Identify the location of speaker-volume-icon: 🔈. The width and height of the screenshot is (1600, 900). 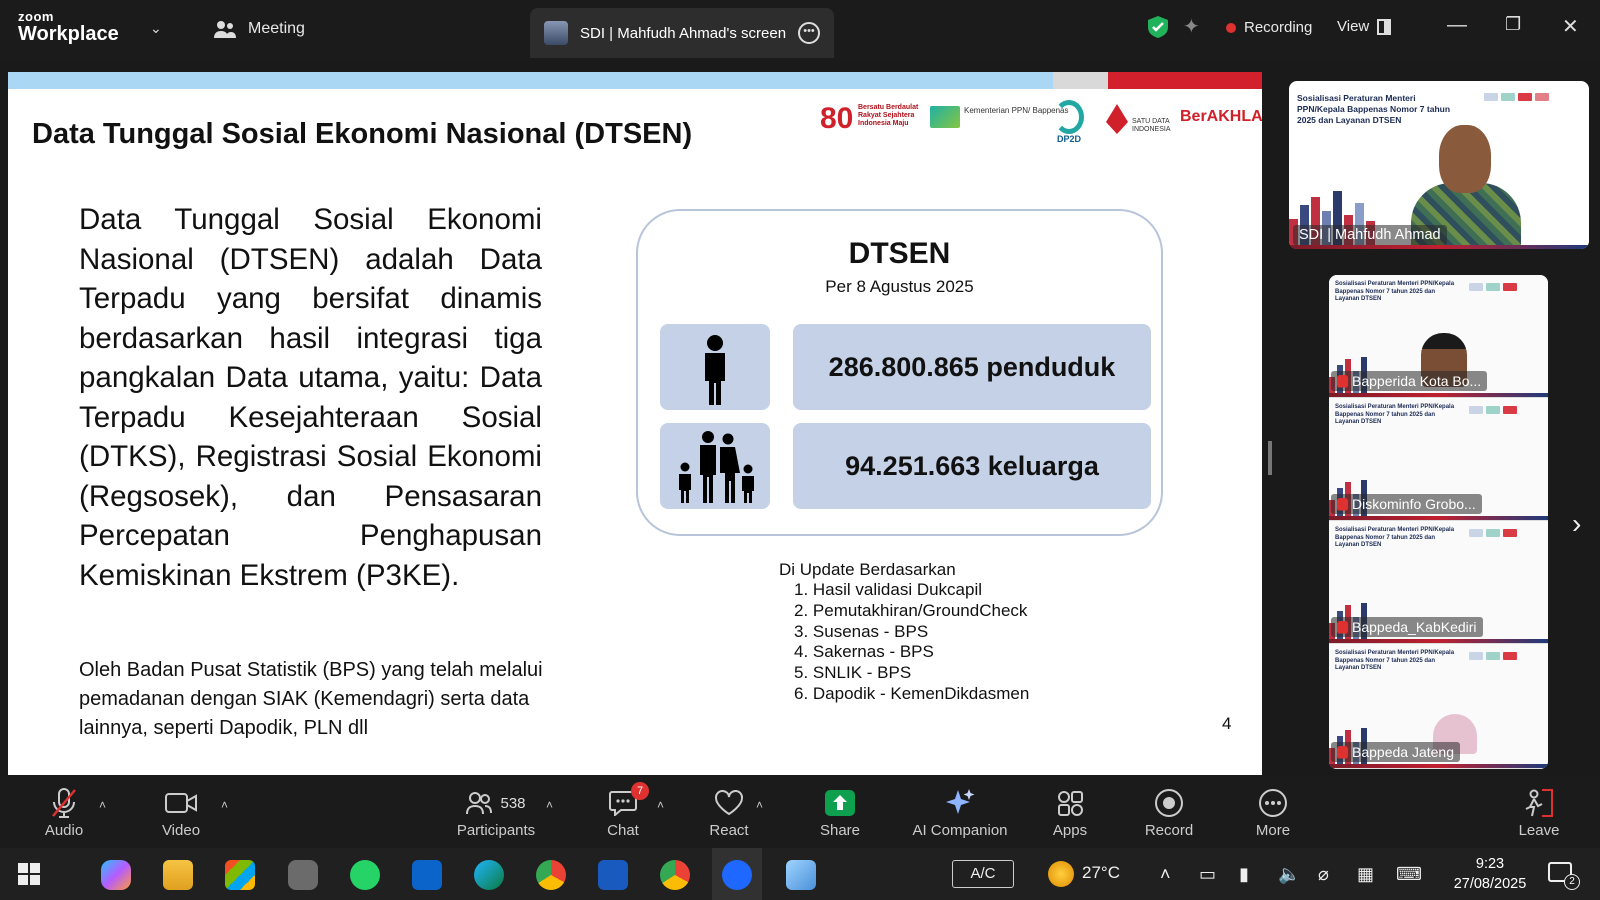
(1289, 874).